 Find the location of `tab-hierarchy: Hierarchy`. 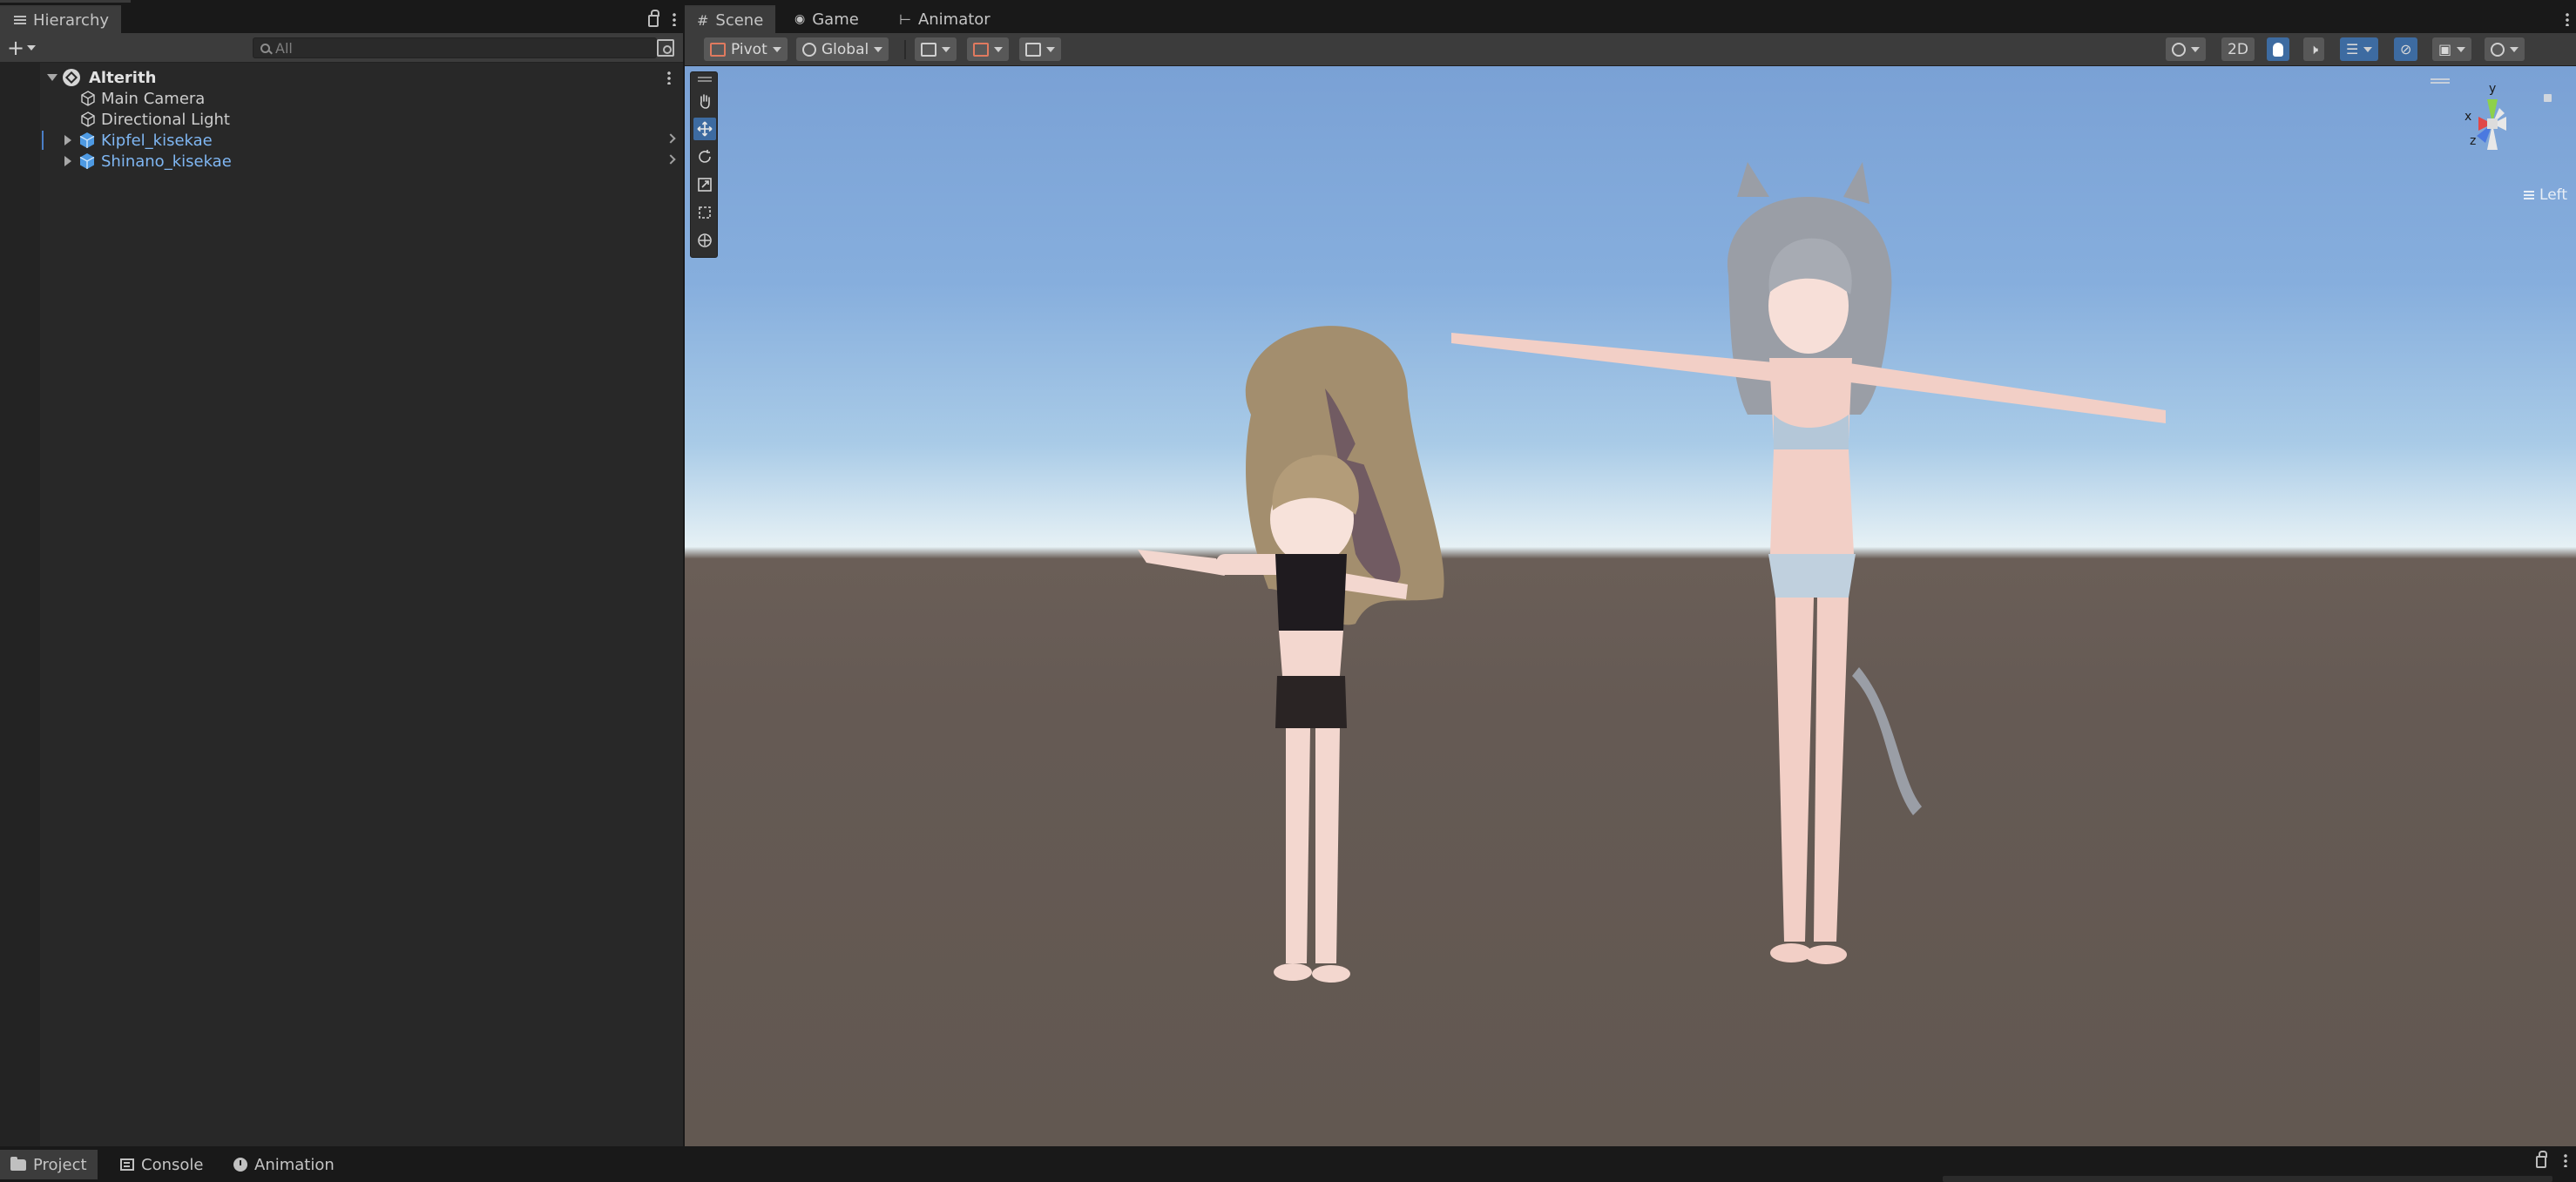

tab-hierarchy: Hierarchy is located at coordinates (61, 19).